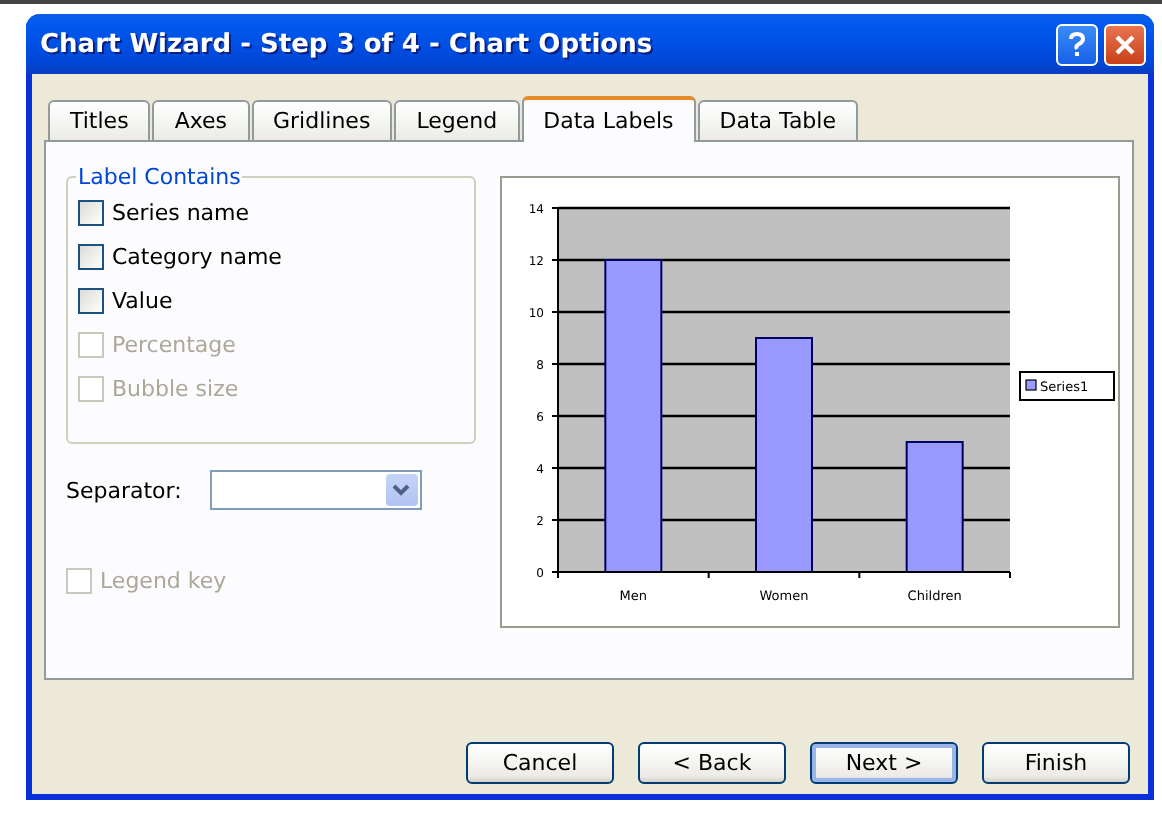  What do you see at coordinates (322, 120) in the screenshot?
I see `tab: Gridlines` at bounding box center [322, 120].